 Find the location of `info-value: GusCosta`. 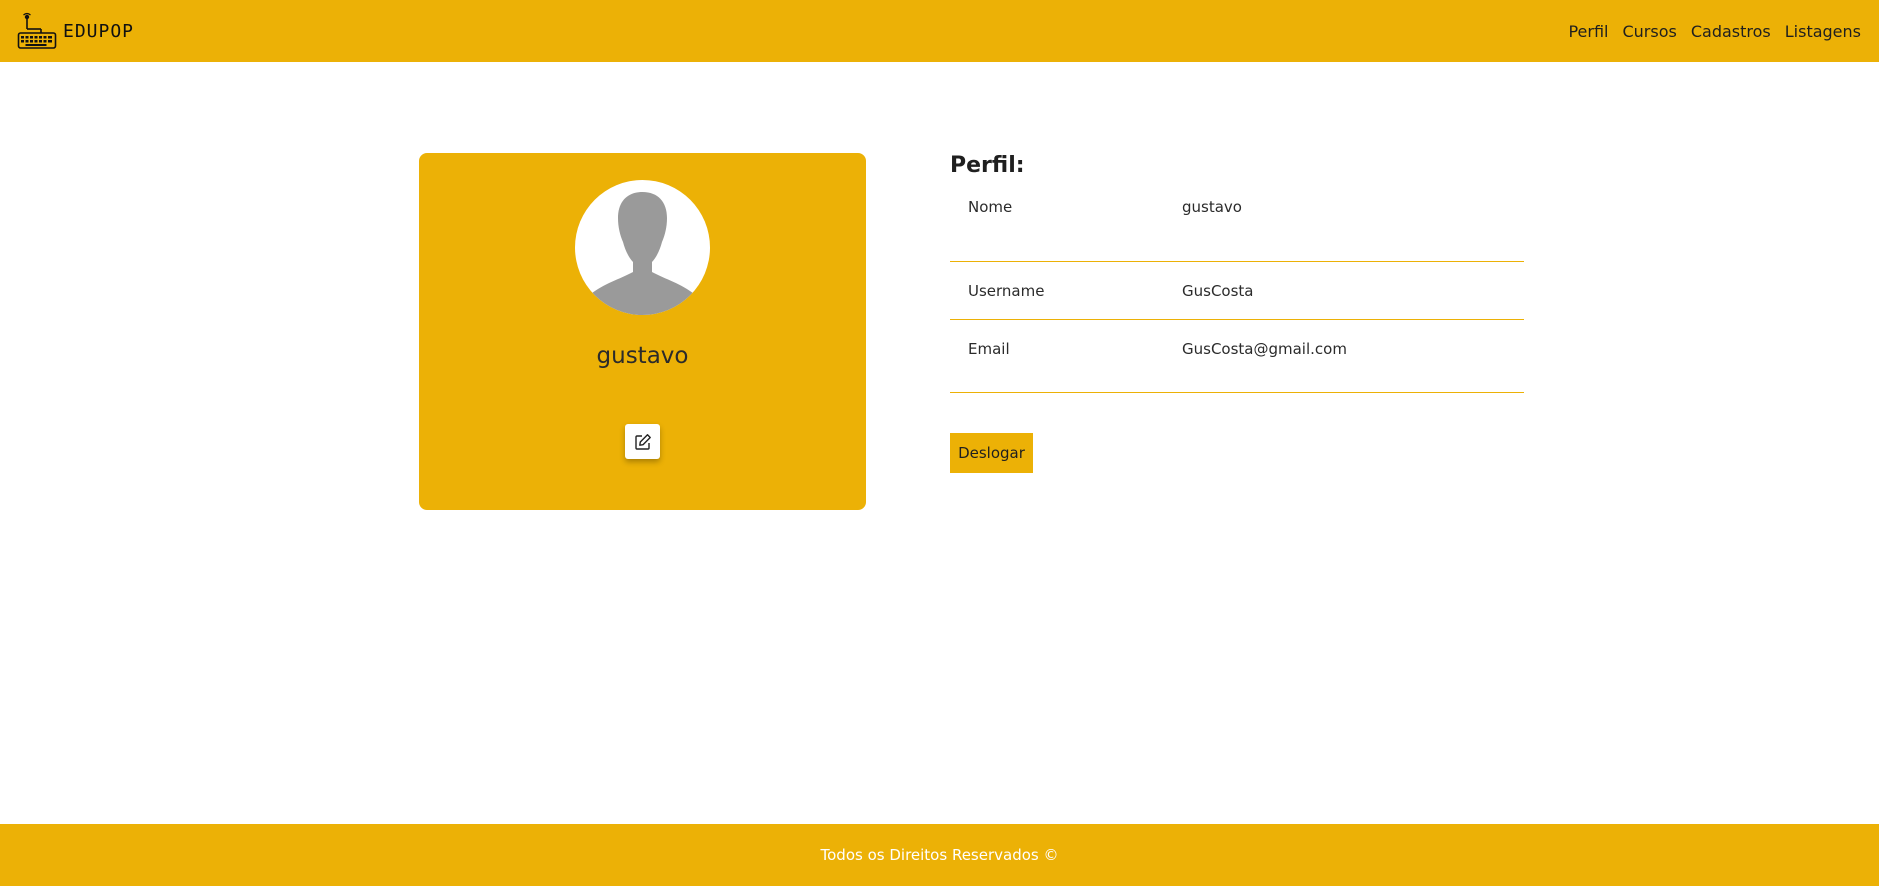

info-value: GusCosta is located at coordinates (1218, 290).